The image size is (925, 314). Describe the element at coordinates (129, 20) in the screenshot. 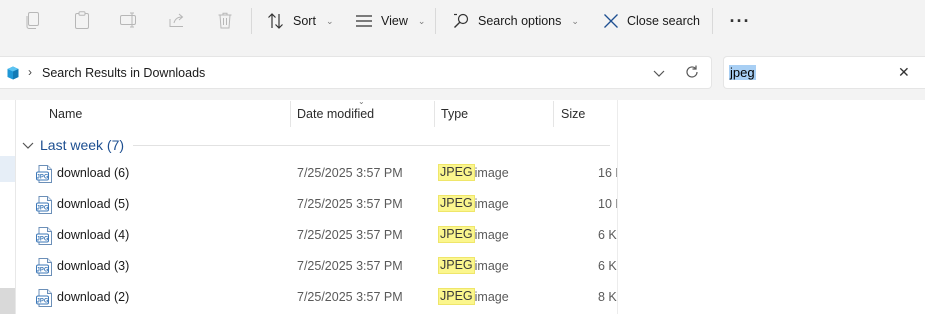

I see `rename-icon` at that location.